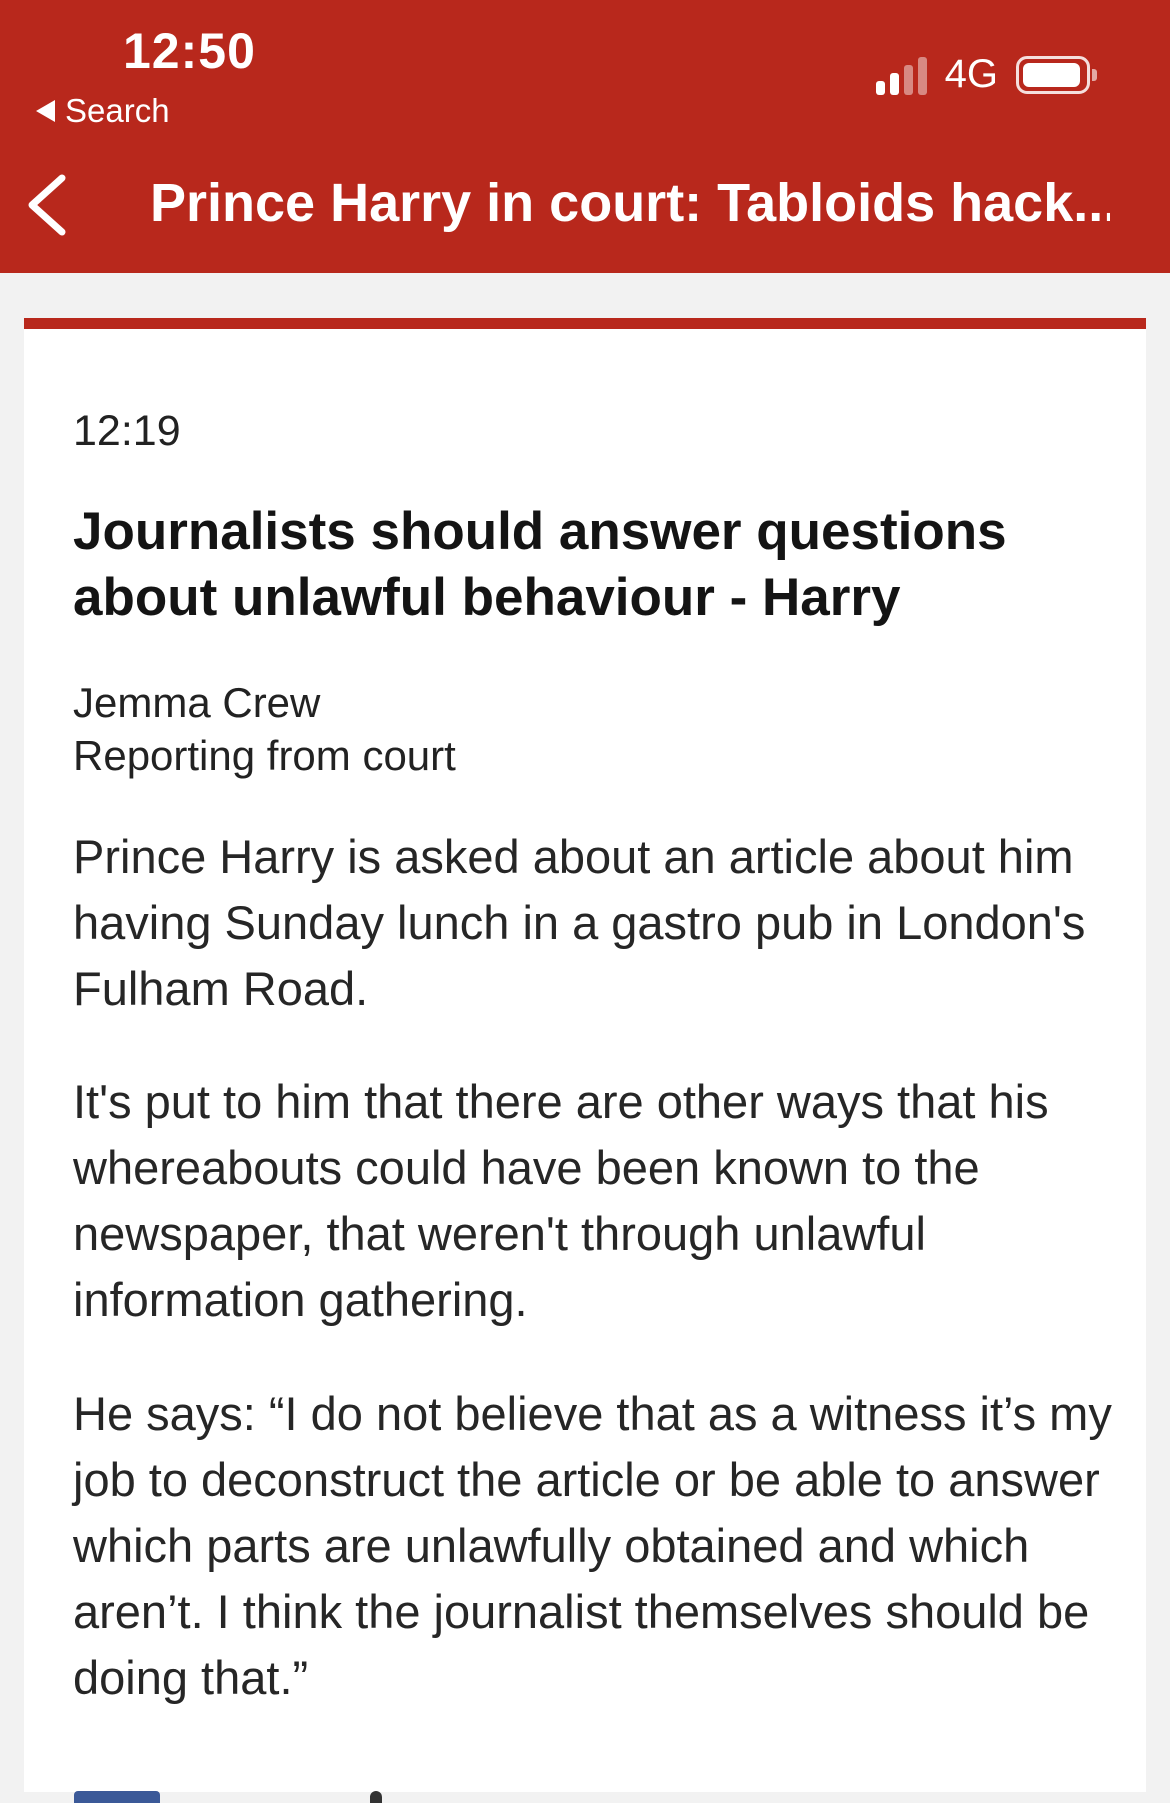 The width and height of the screenshot is (1170, 1803). I want to click on status-time: 12:50, so click(189, 51).